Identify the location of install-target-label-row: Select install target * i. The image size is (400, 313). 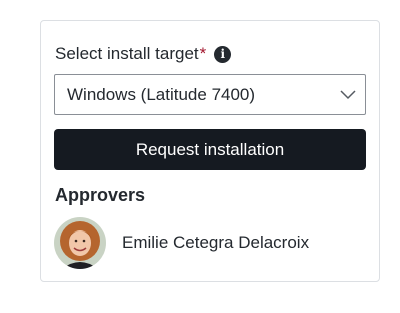
(143, 54).